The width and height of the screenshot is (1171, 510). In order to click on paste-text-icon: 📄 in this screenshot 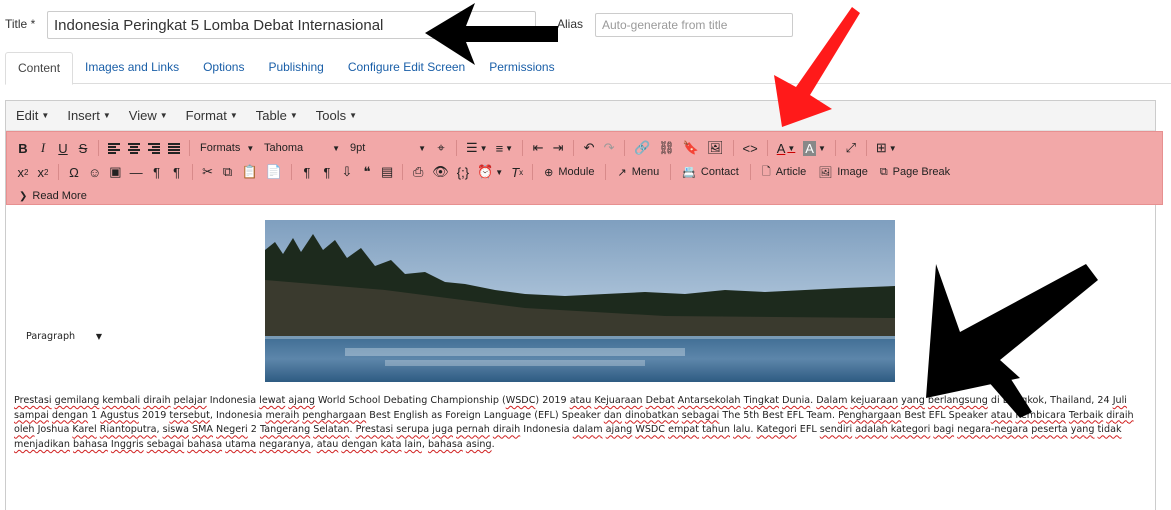, I will do `click(274, 172)`.